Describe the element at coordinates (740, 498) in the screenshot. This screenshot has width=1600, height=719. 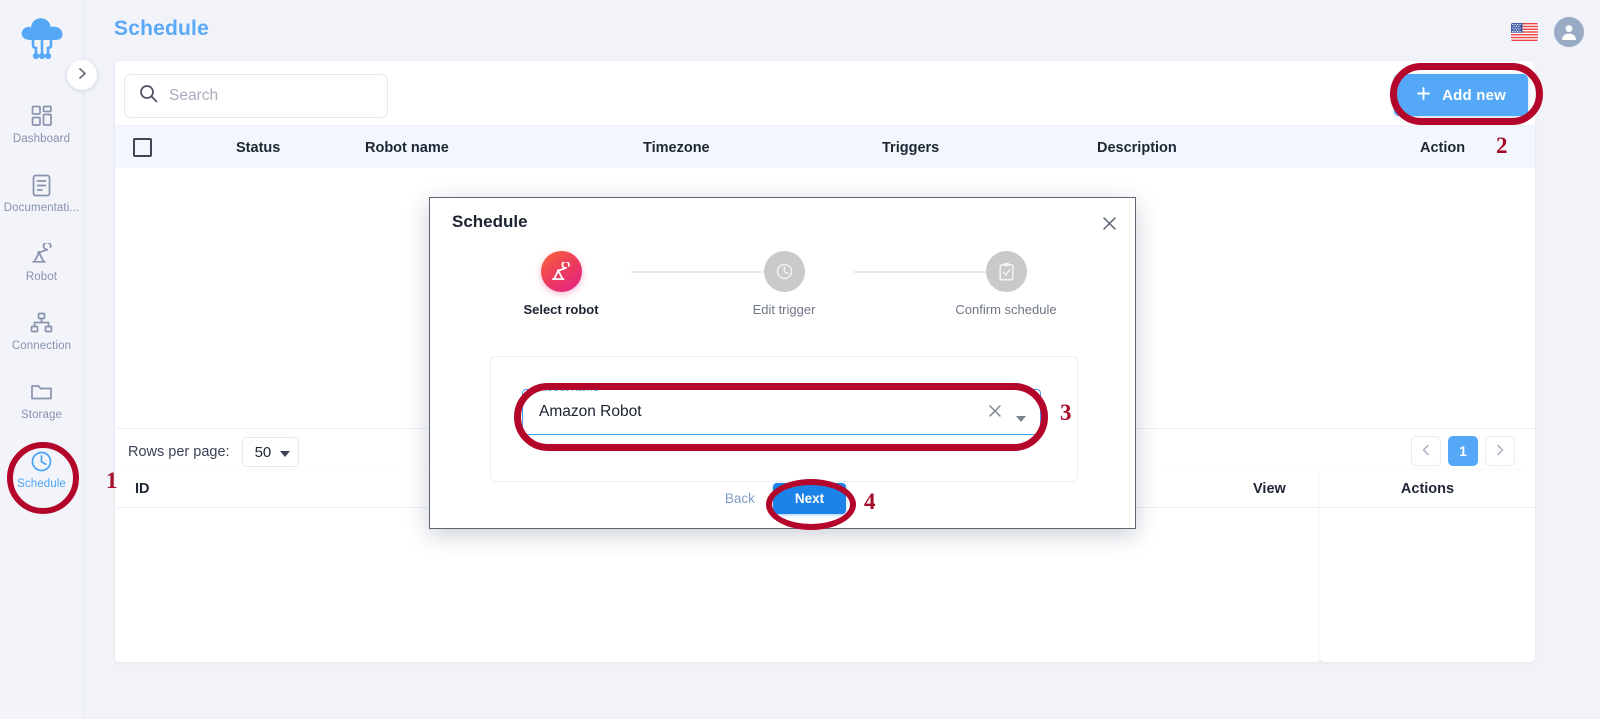
I see `back-button: Back` at that location.